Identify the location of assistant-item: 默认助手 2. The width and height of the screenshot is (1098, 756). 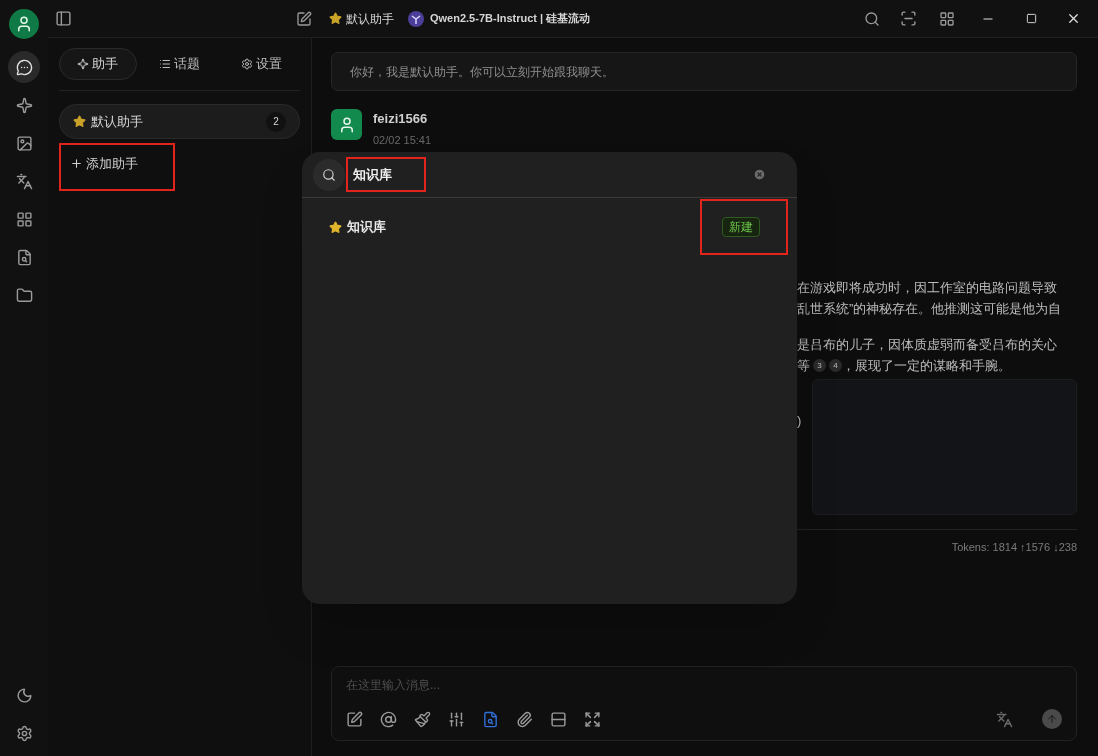
(179, 121).